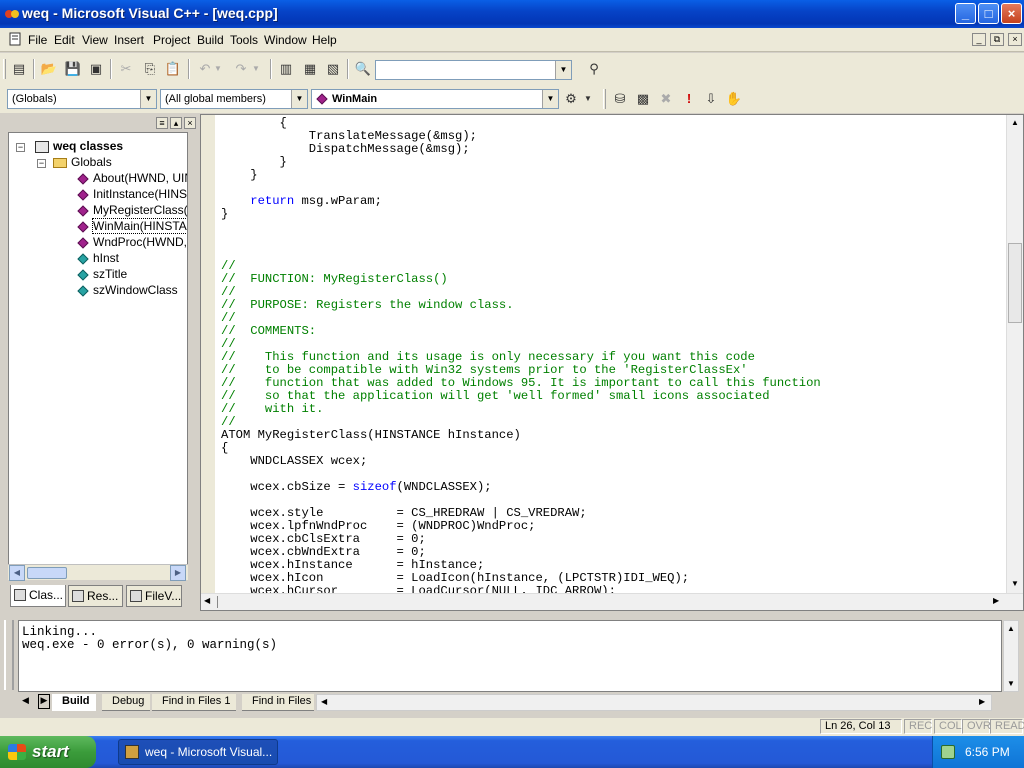 This screenshot has height=768, width=1024. Describe the element at coordinates (310, 69) in the screenshot. I see `output-window-icon: ▦` at that location.